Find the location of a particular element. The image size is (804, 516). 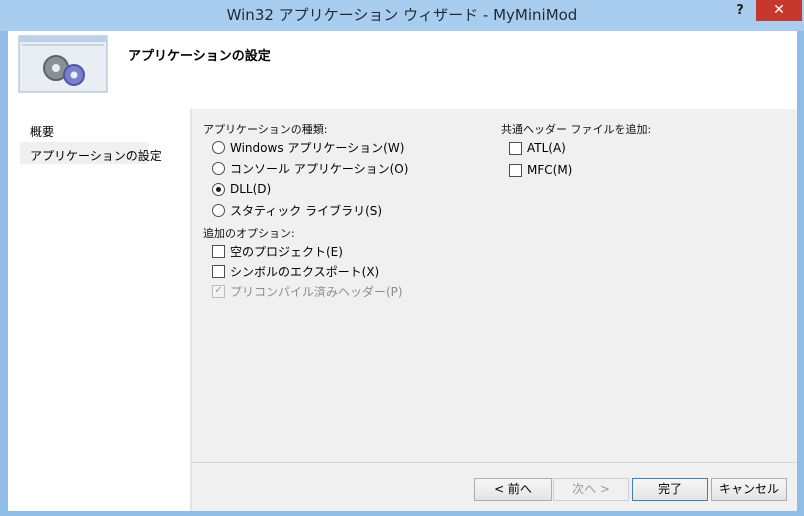

radio-static-library: スタティック ライブラリ(S) is located at coordinates (297, 210).